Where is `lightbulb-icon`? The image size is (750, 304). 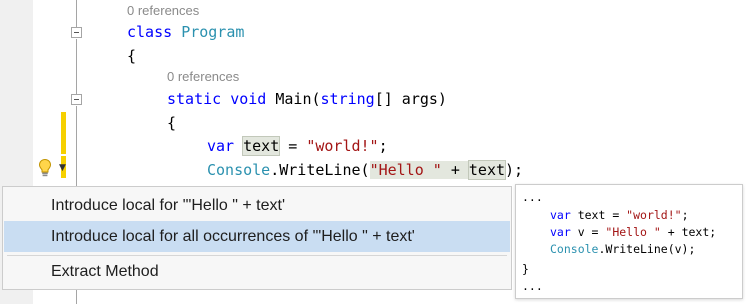
lightbulb-icon is located at coordinates (45, 167).